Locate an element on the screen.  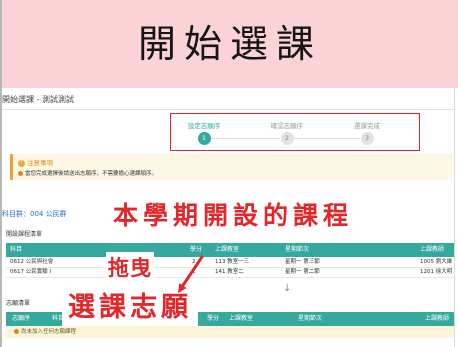
subject-group: 科目群：004 公民群 is located at coordinates (34, 214).